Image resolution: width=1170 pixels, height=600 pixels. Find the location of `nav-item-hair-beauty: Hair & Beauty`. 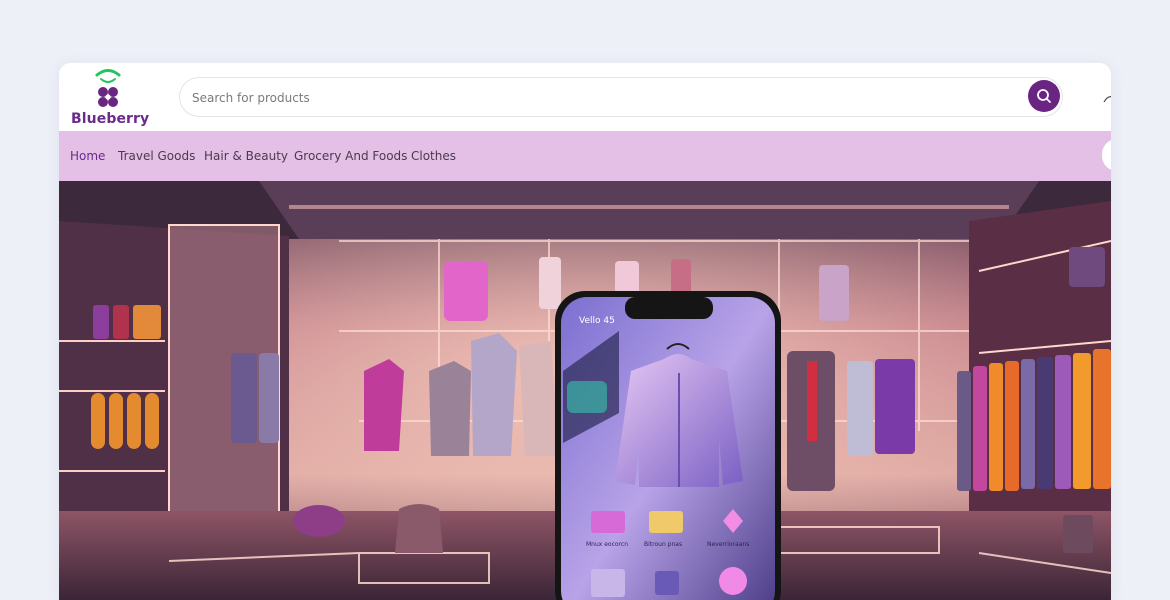

nav-item-hair-beauty: Hair & Beauty is located at coordinates (246, 156).